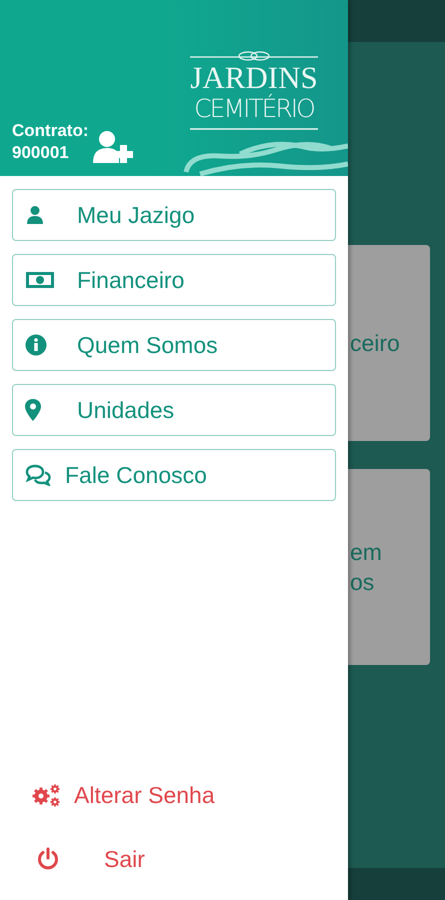  What do you see at coordinates (174, 280) in the screenshot?
I see `menu-item: Financeiro` at bounding box center [174, 280].